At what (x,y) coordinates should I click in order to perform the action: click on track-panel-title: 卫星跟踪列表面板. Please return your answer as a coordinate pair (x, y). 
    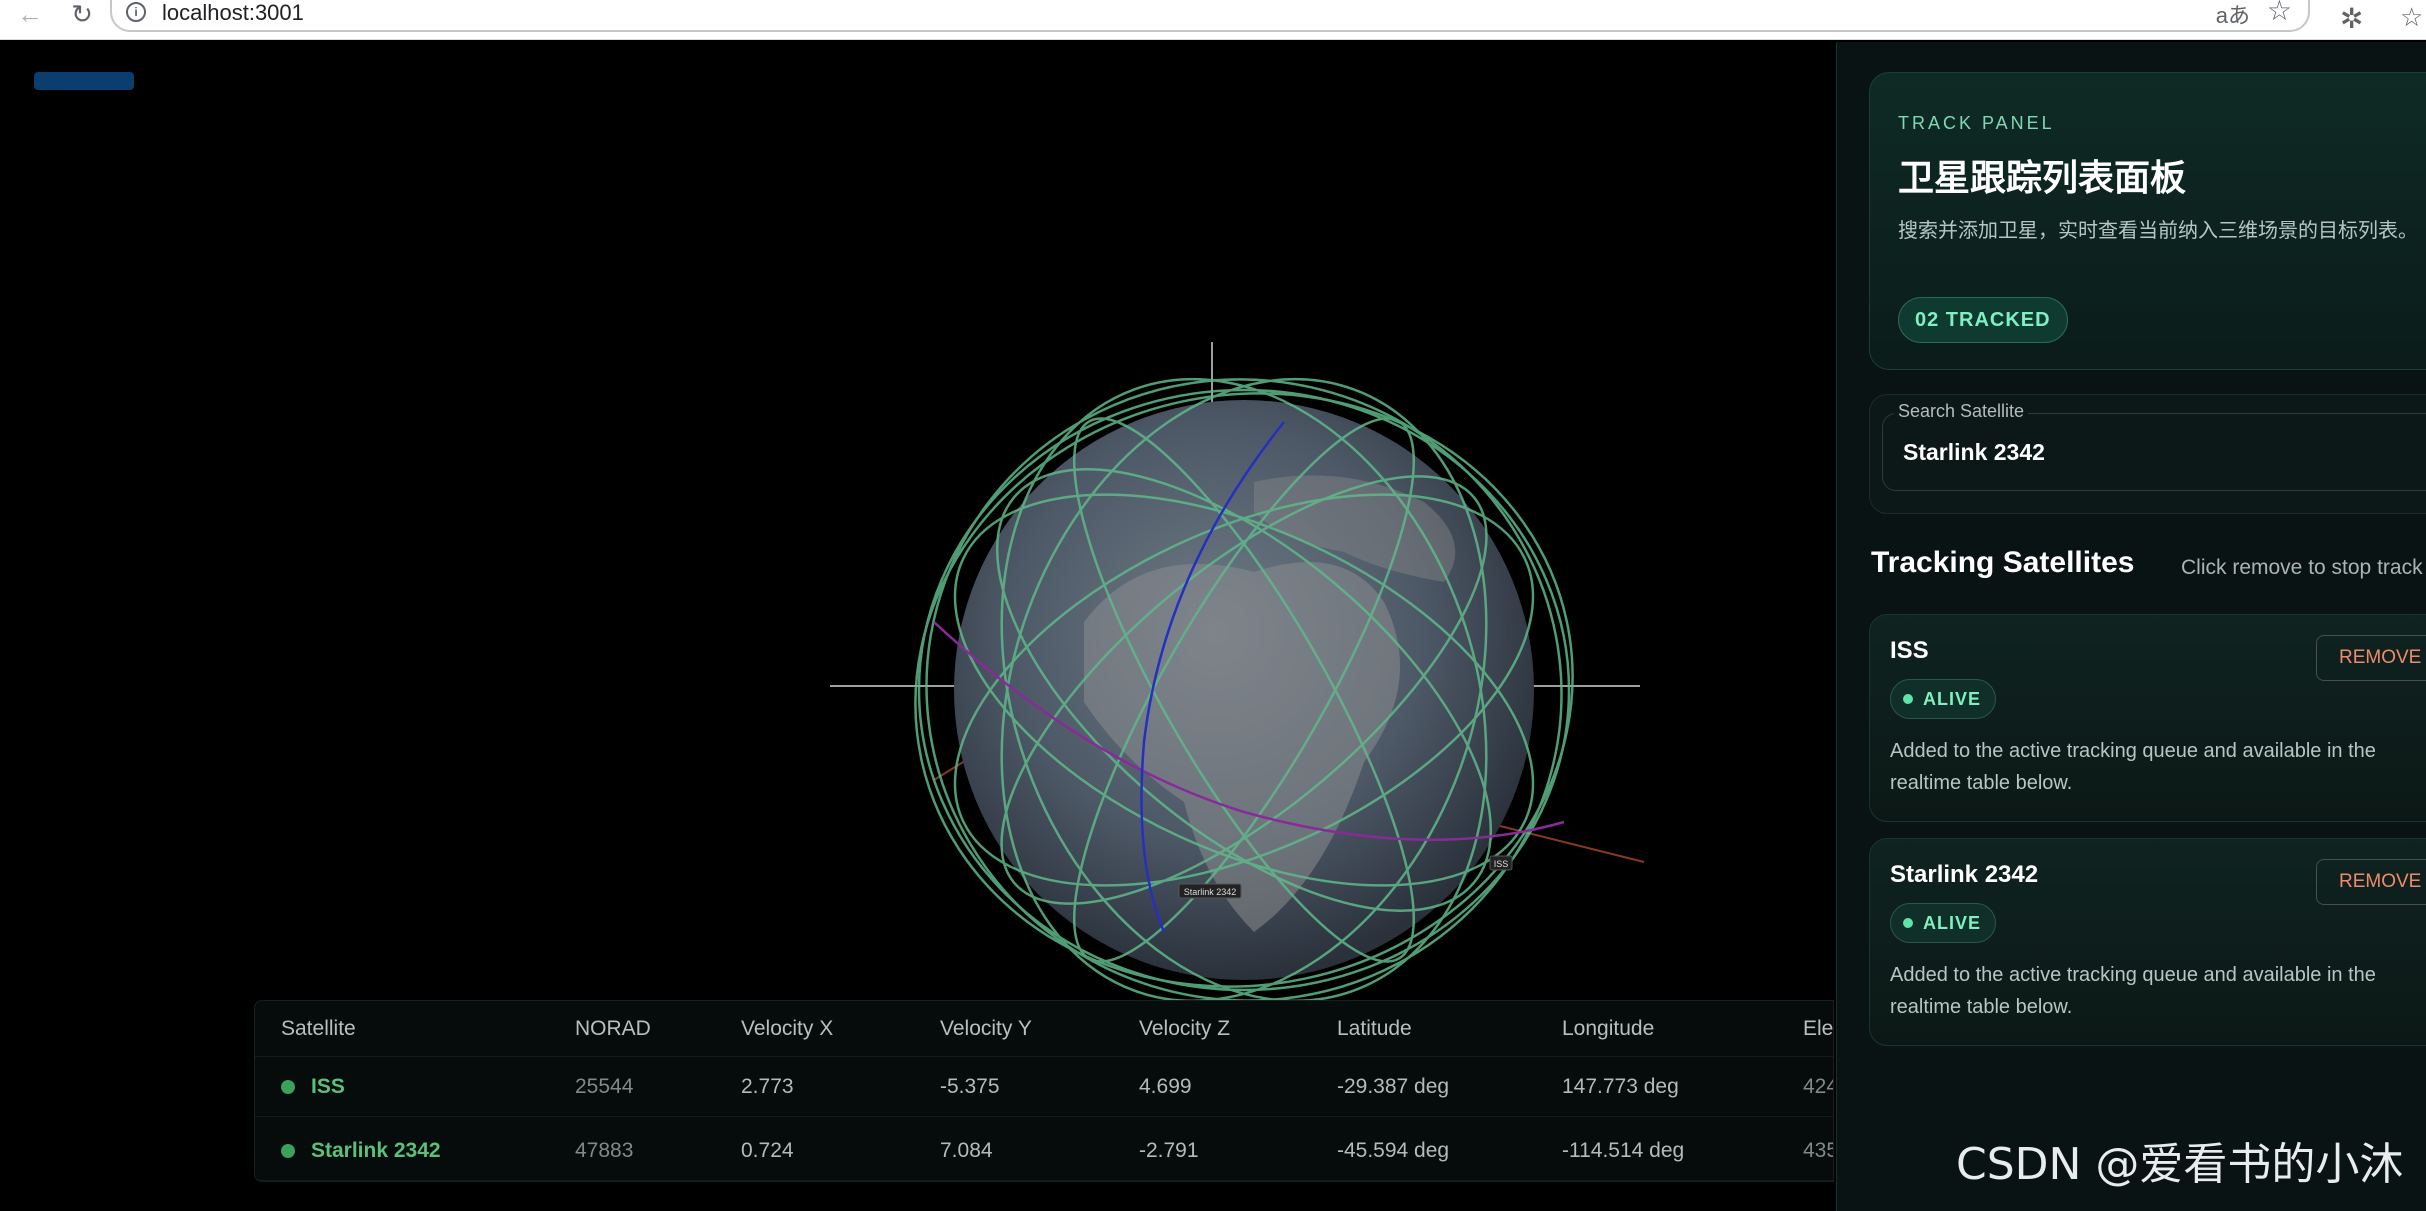
    Looking at the image, I should click on (2042, 178).